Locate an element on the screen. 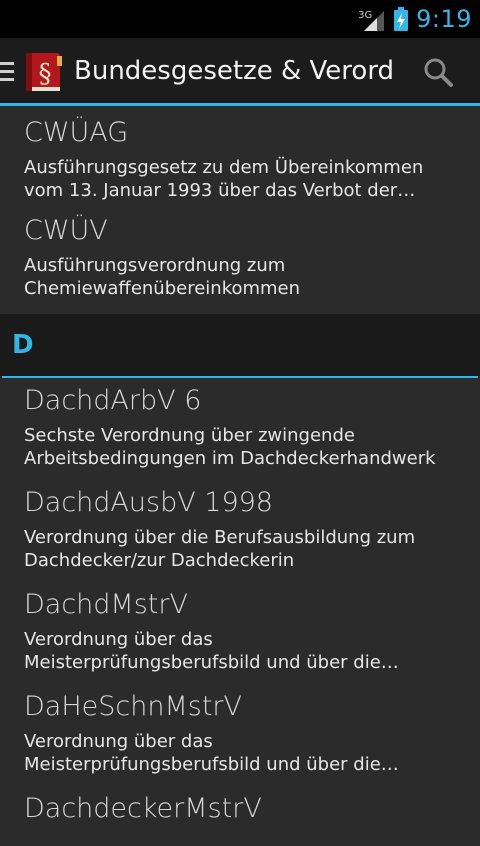 Image resolution: width=480 pixels, height=846 pixels. section-letter: D is located at coordinates (23, 345).